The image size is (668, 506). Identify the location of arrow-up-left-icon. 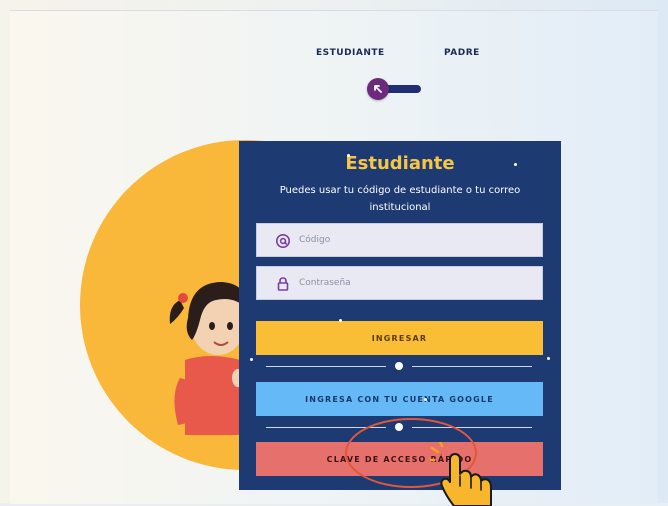
(378, 89).